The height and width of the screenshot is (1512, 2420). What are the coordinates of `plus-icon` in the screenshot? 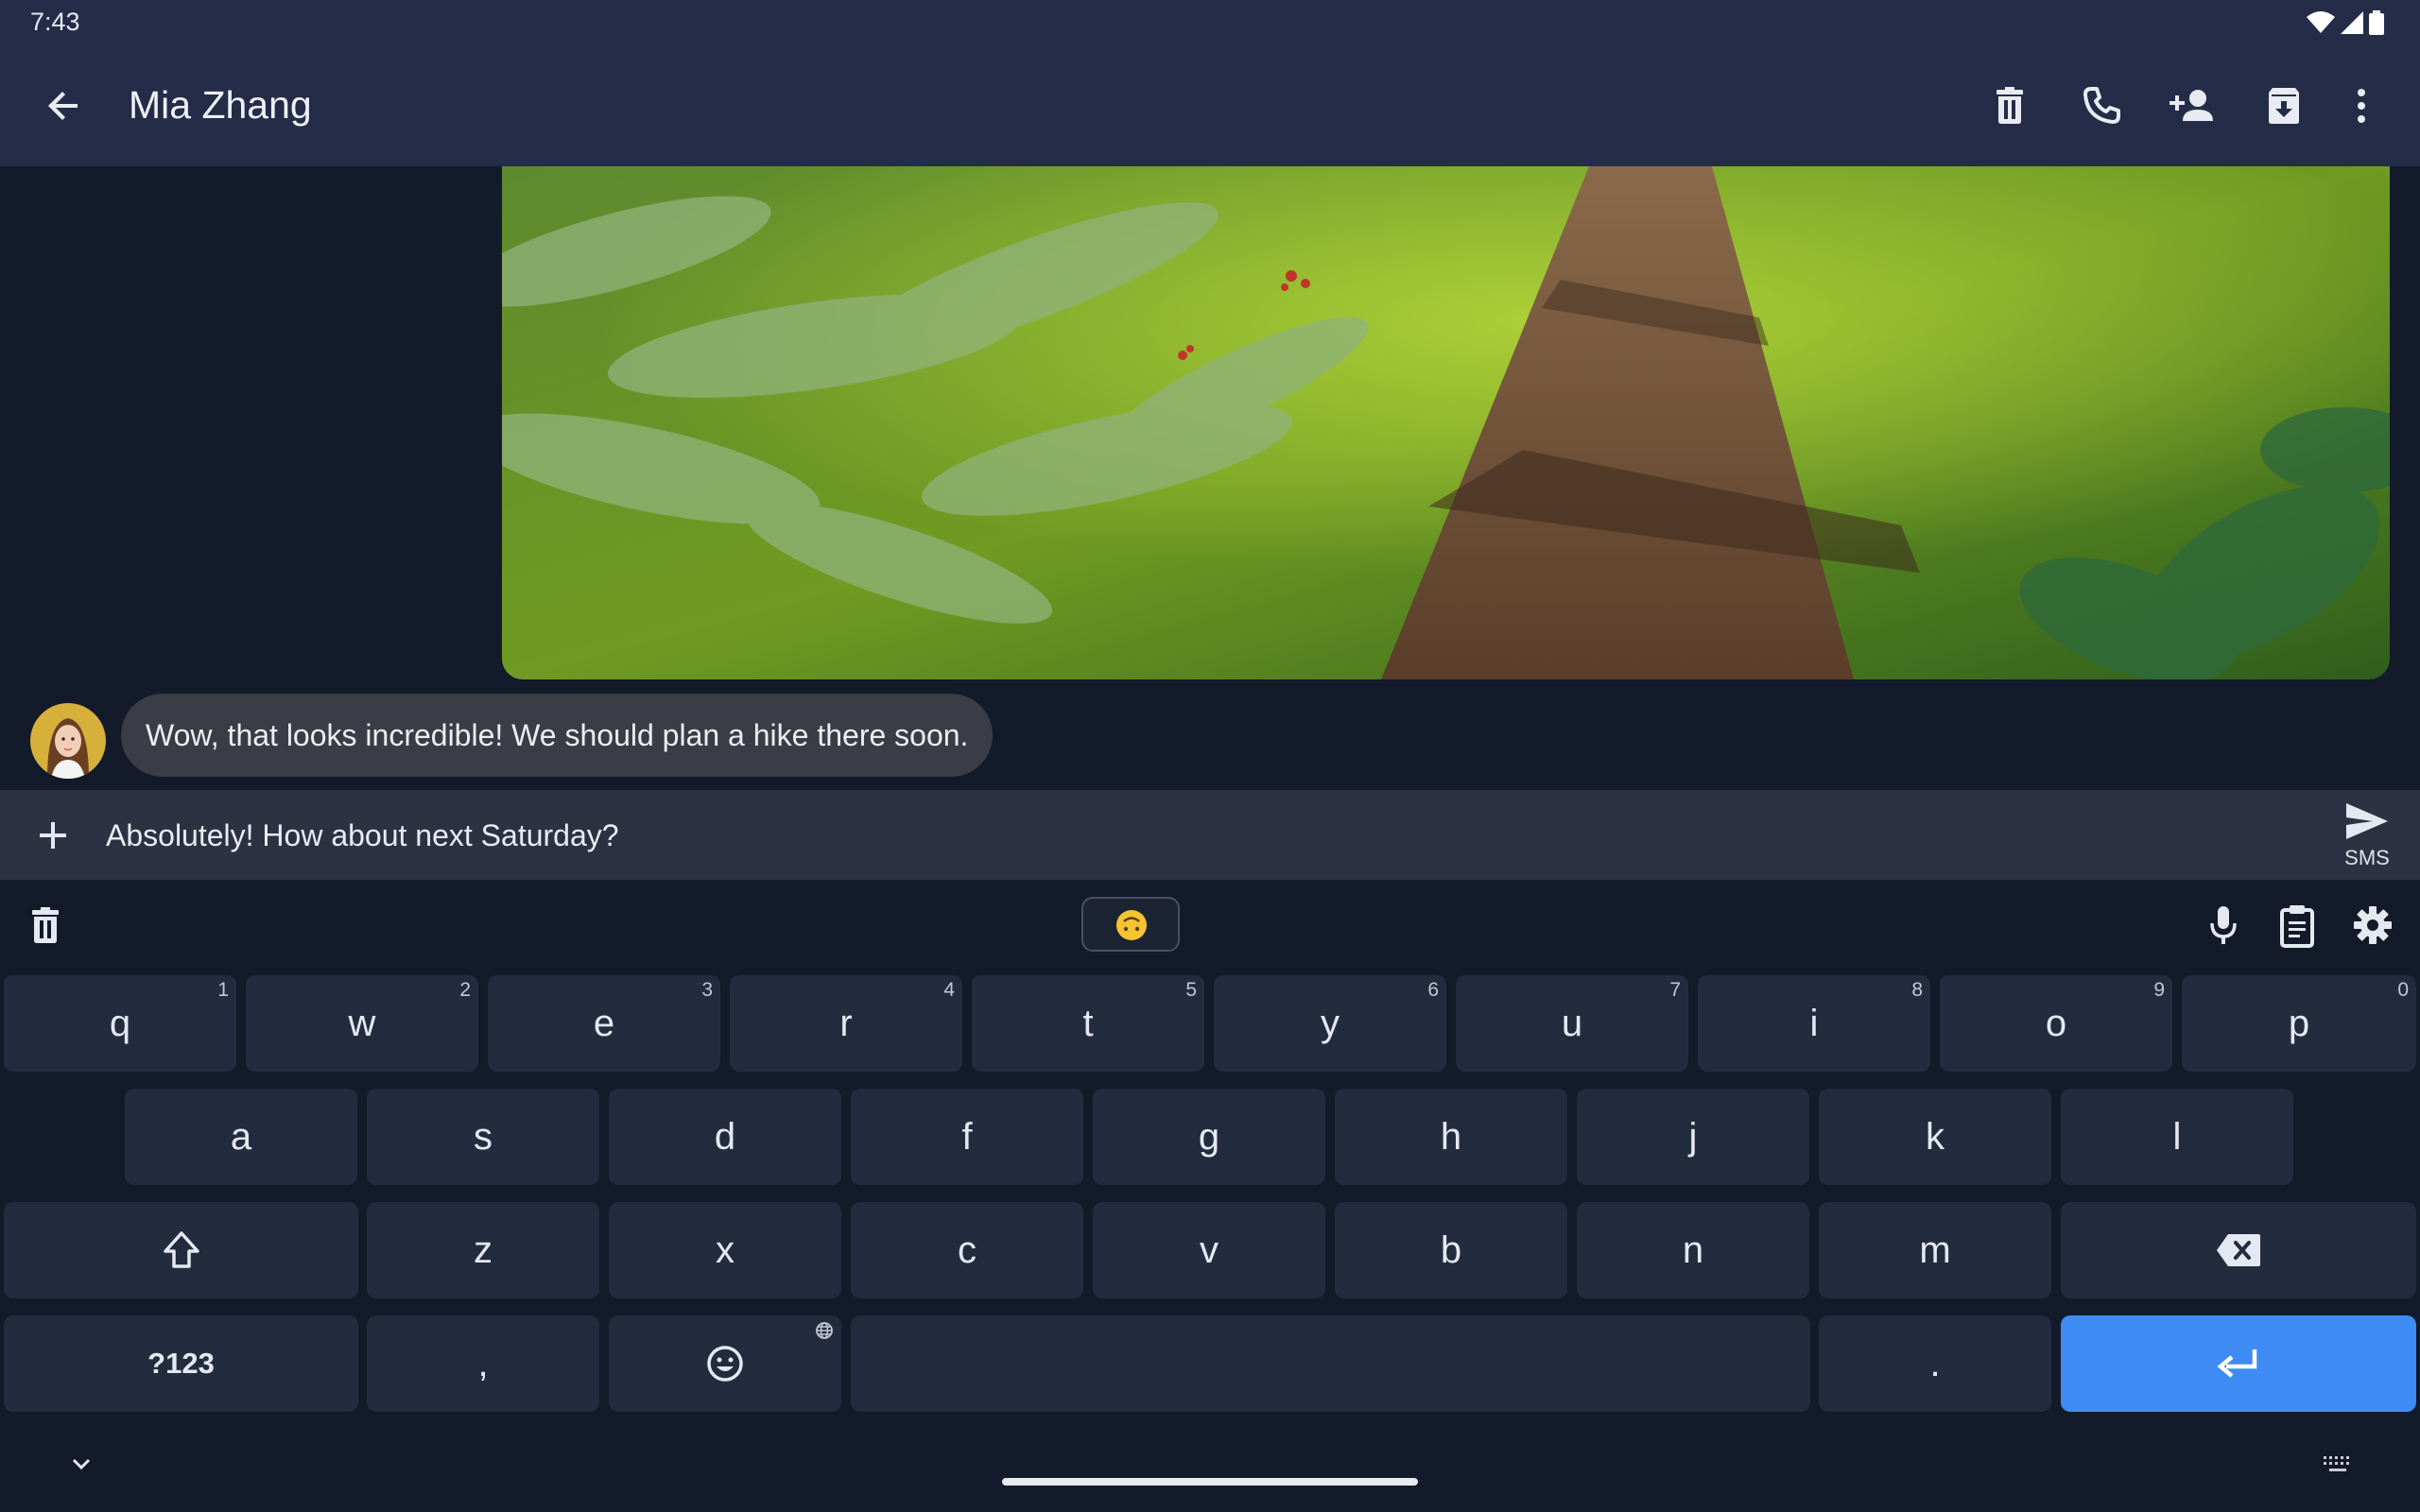 It's located at (53, 835).